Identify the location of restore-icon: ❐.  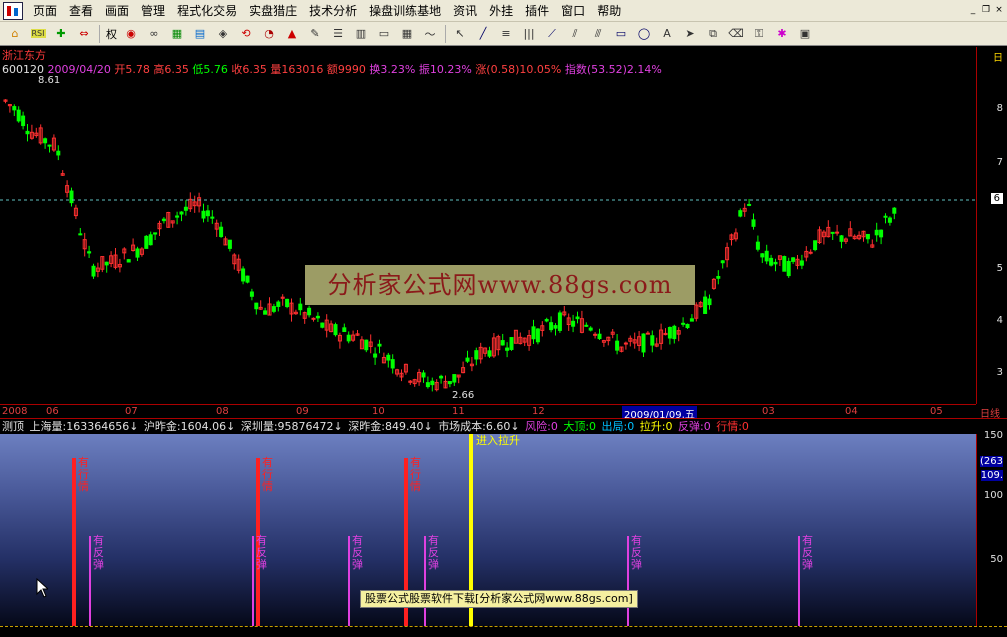
(986, 10).